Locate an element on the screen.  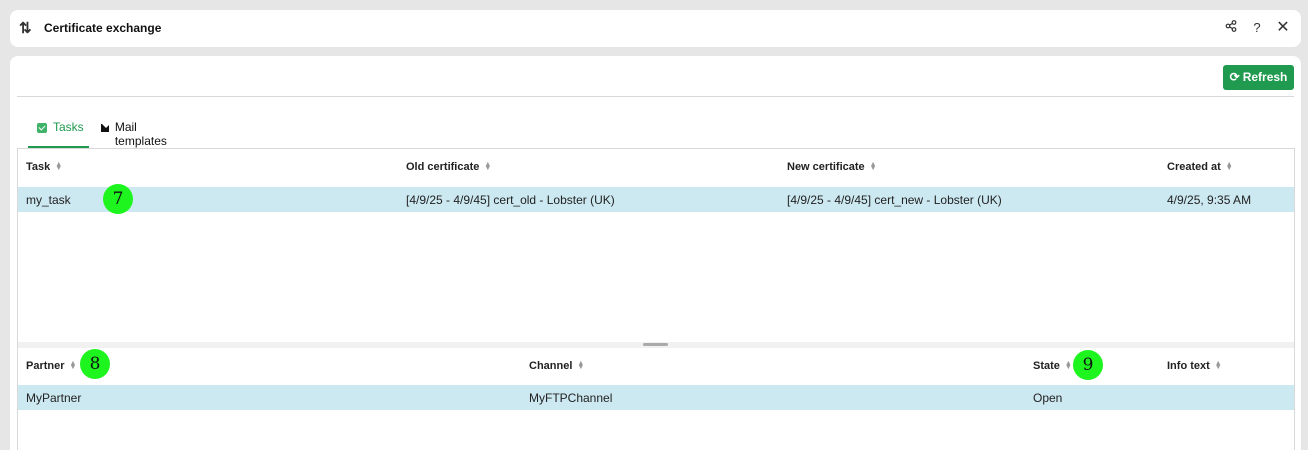
column-header-channel: Channel ▲ ▼ is located at coordinates (556, 366).